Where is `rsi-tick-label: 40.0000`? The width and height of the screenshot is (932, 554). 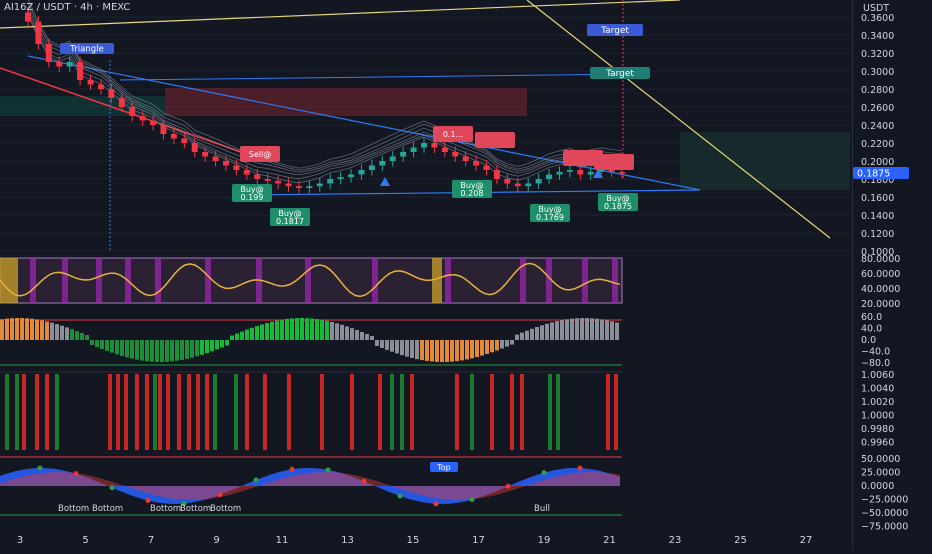
rsi-tick-label: 40.0000 is located at coordinates (880, 289).